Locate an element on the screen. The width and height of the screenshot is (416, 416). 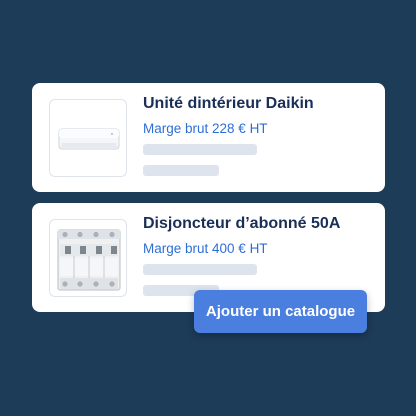
product-margin: Marge brut 228 € HT is located at coordinates (205, 128).